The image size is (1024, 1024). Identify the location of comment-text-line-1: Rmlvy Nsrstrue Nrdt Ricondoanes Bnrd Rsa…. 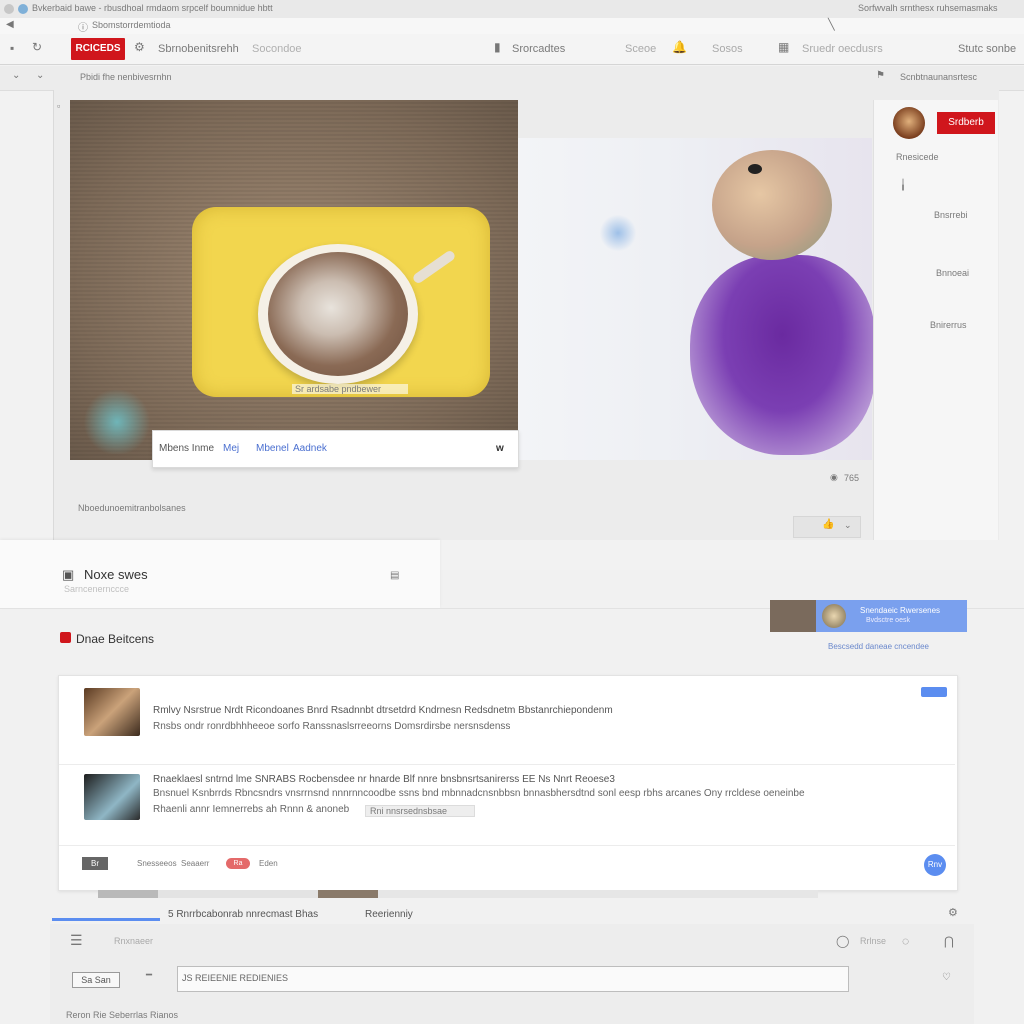
(383, 710).